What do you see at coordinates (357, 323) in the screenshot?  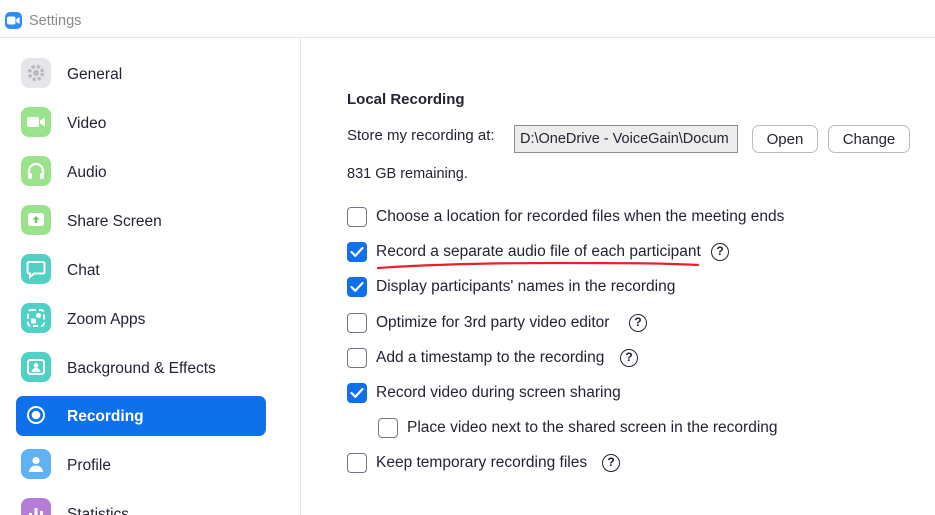 I see `optimize-3rd-party-checkbox` at bounding box center [357, 323].